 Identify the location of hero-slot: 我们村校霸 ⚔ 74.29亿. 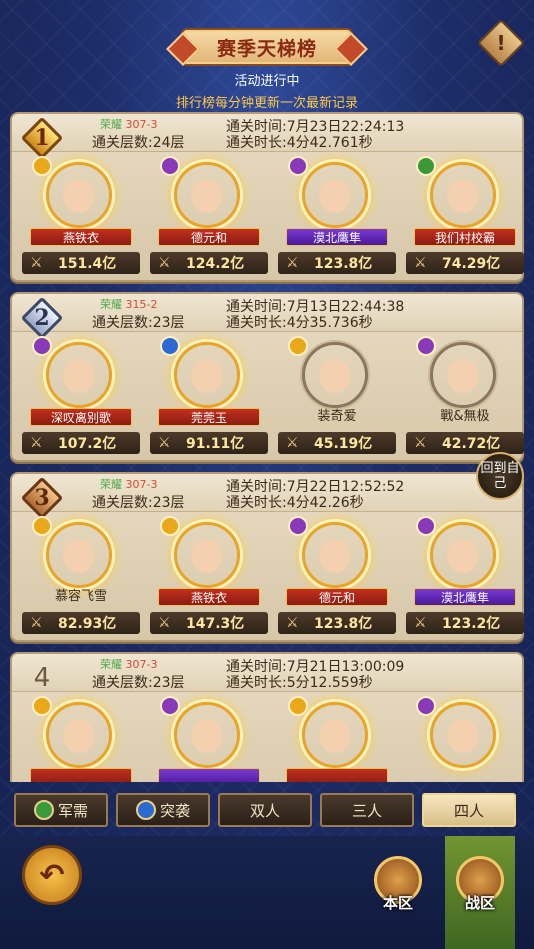
(462, 218).